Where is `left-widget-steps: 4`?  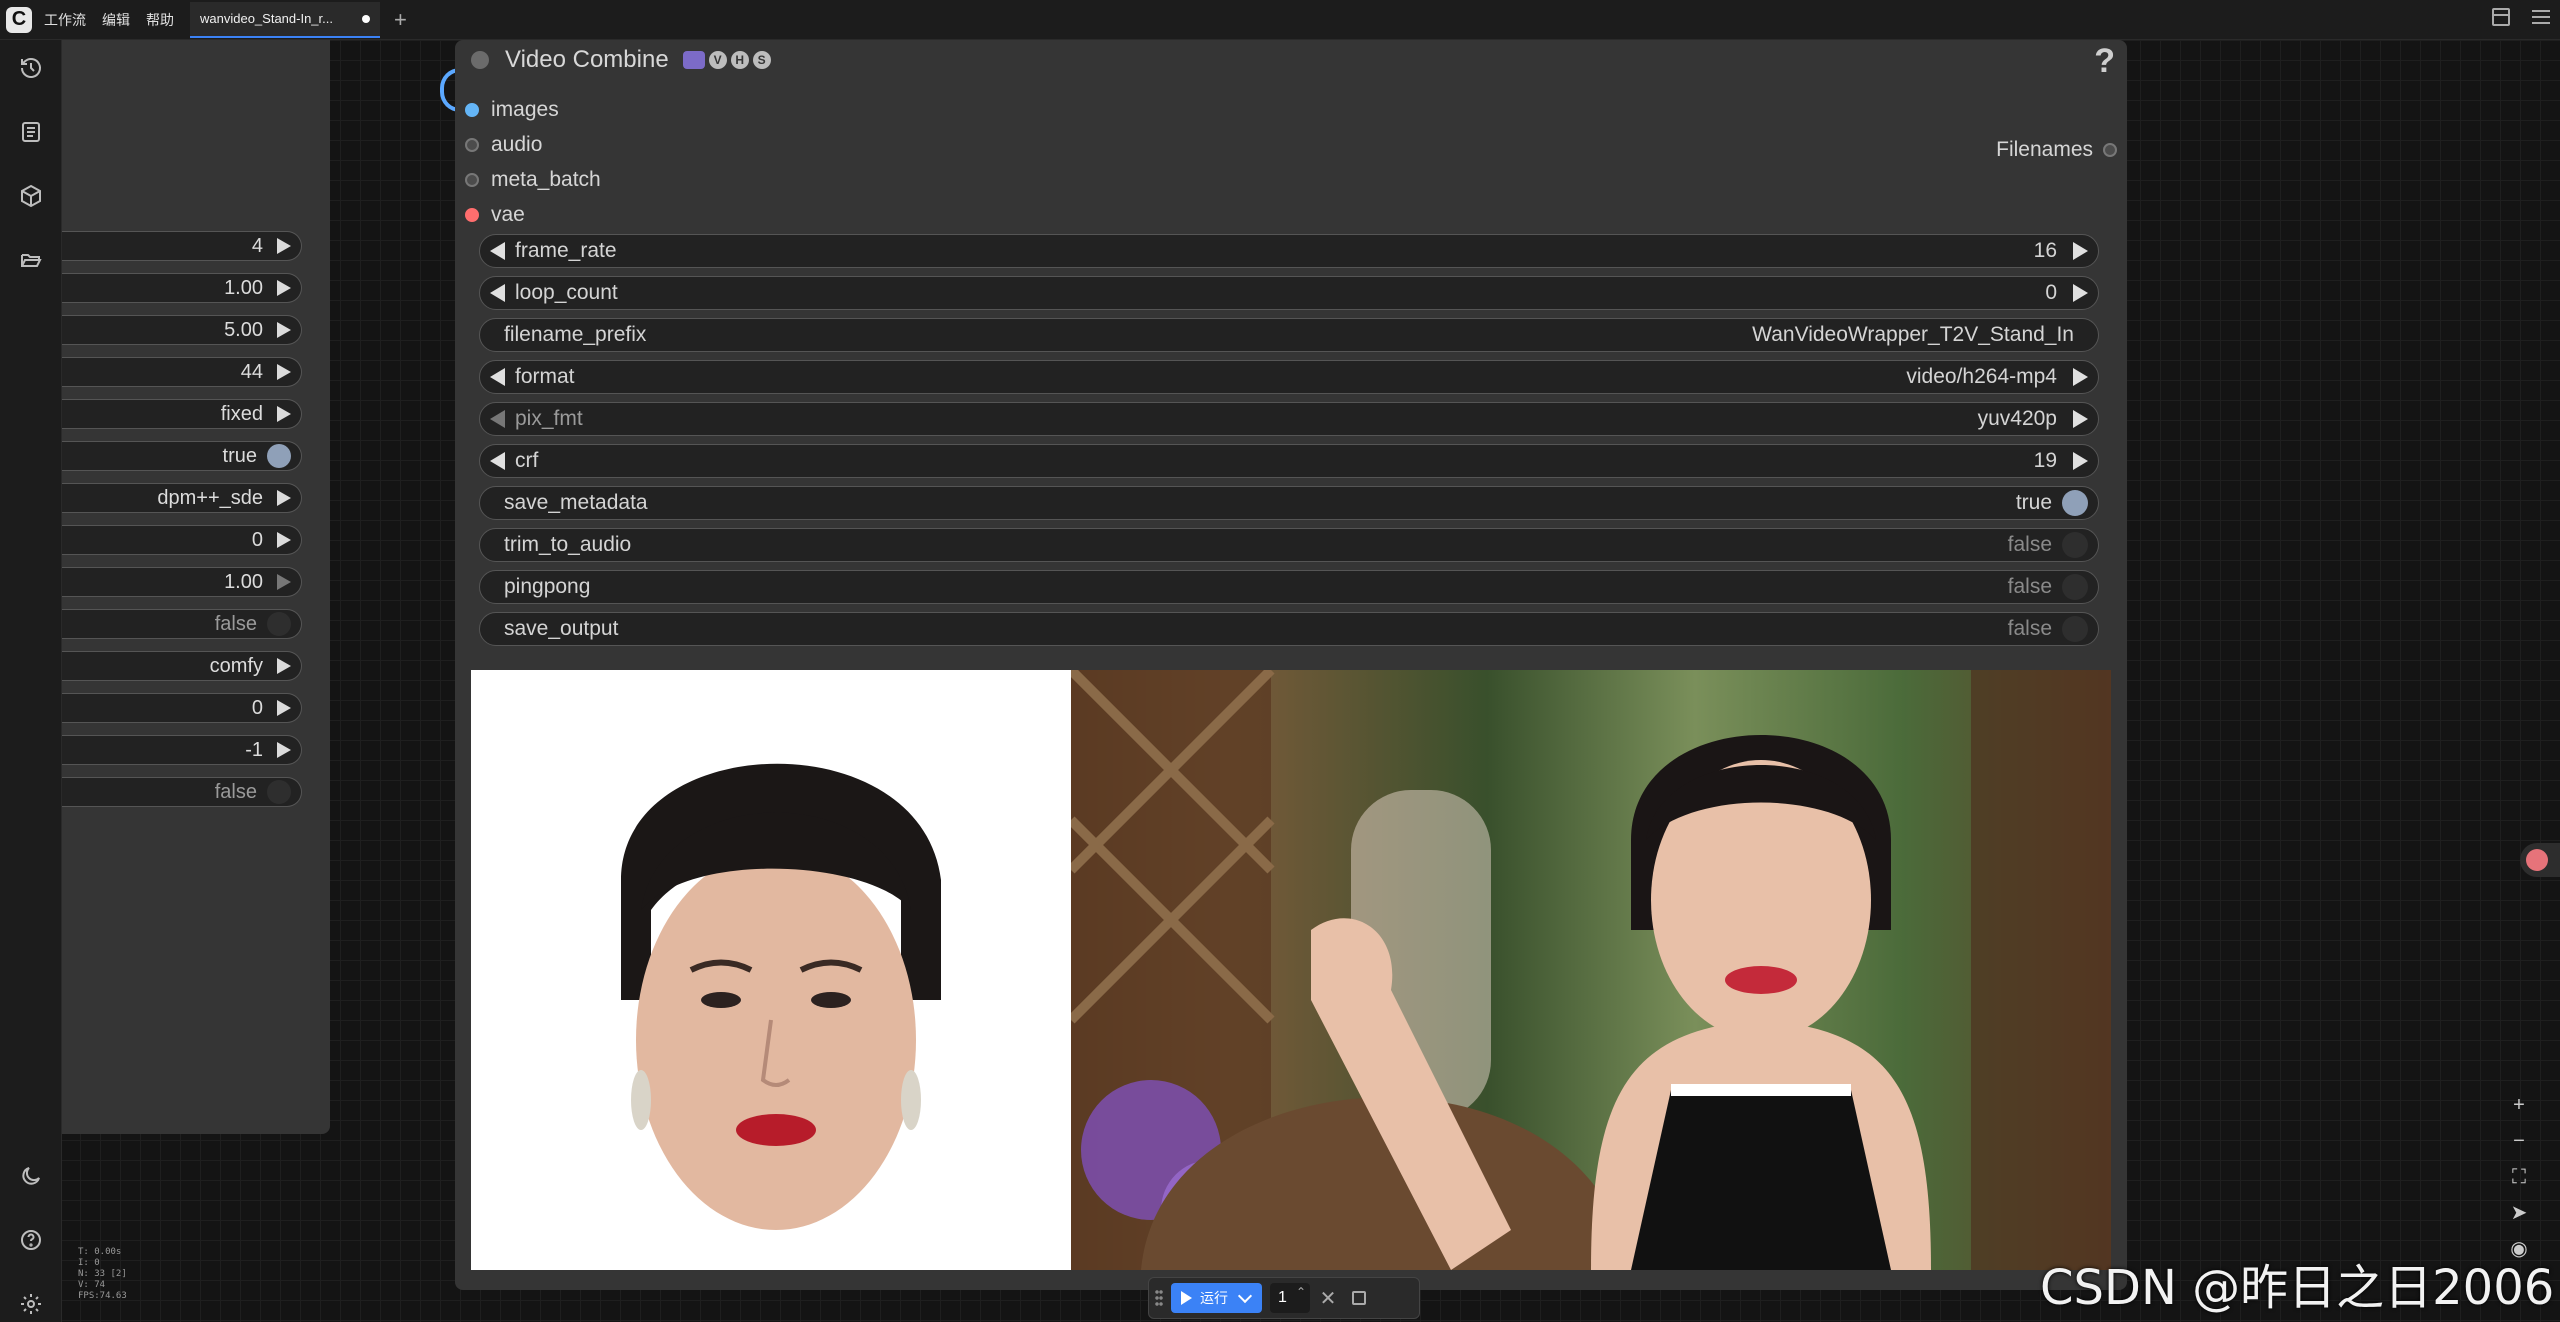 left-widget-steps: 4 is located at coordinates (182, 246).